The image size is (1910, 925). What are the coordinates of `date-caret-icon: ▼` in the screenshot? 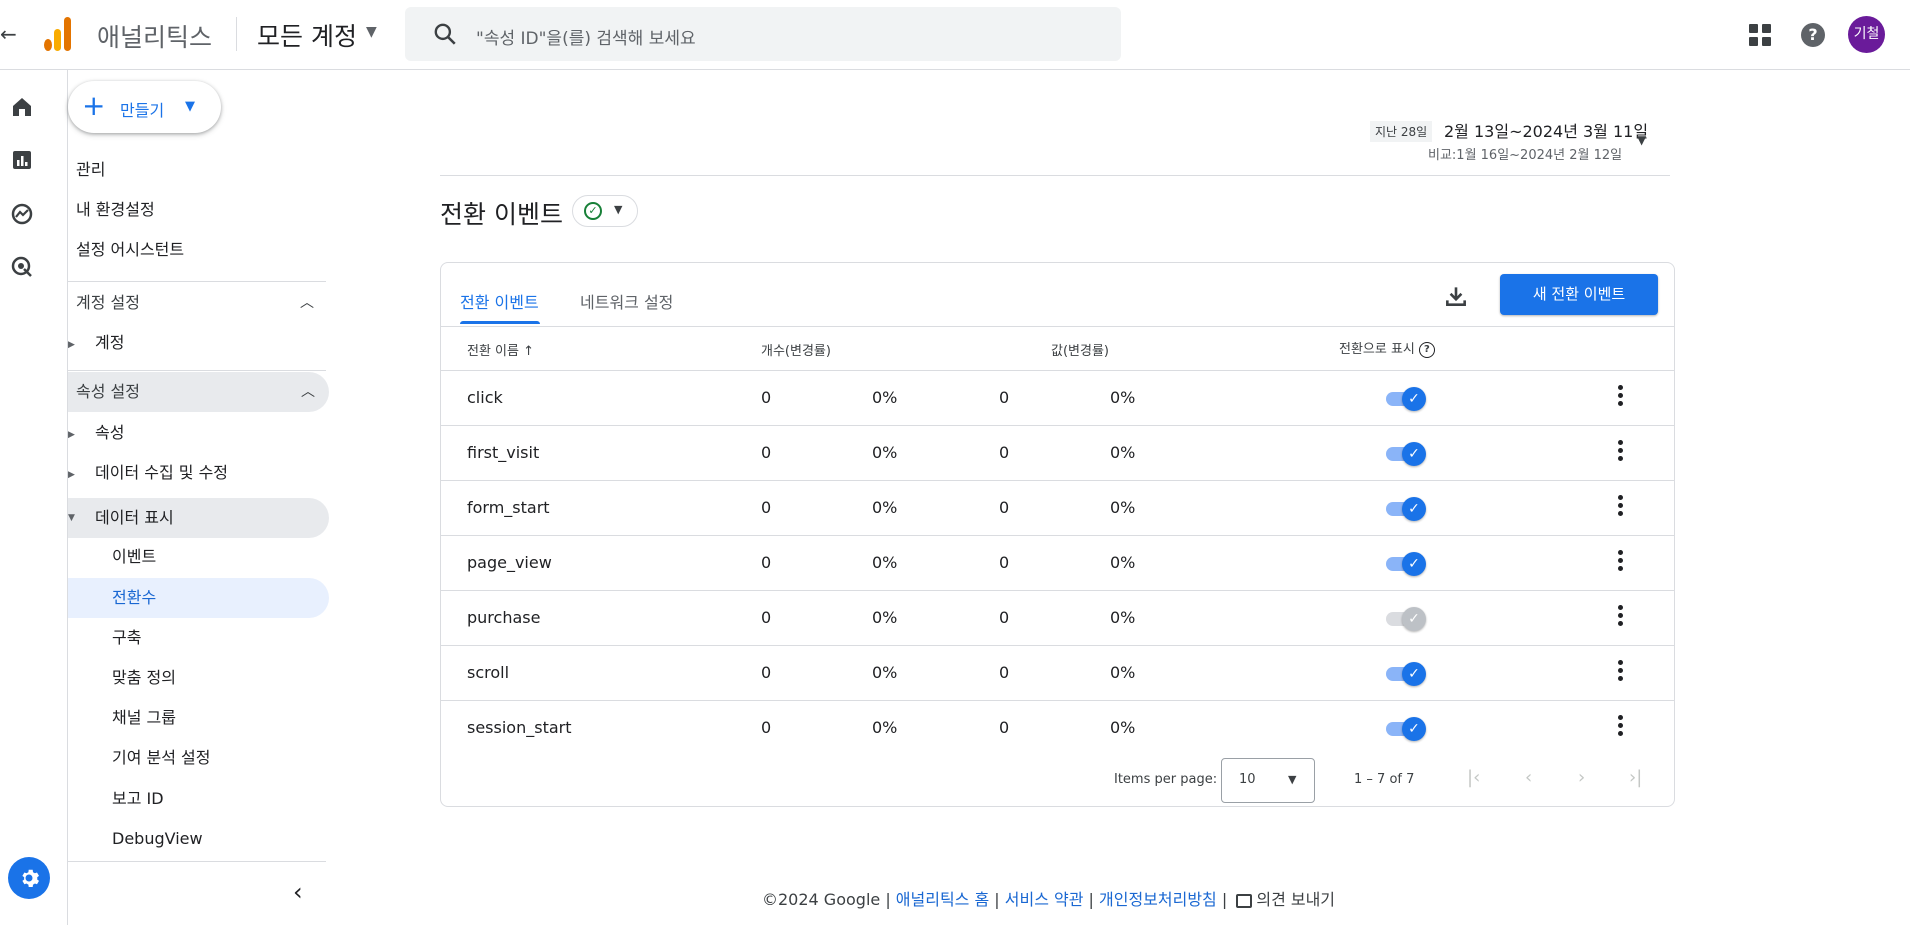 It's located at (1641, 140).